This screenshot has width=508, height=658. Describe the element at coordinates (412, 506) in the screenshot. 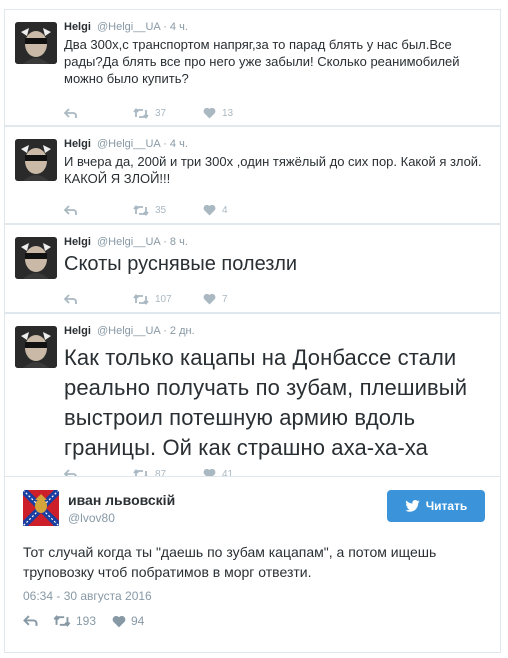

I see `twitter-bird-icon` at that location.